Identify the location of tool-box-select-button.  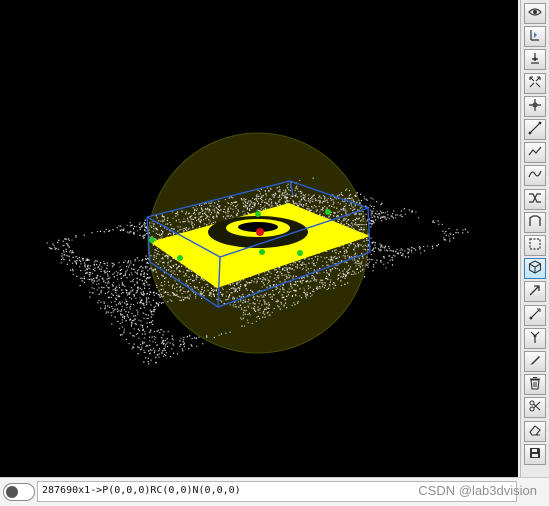
(535, 245).